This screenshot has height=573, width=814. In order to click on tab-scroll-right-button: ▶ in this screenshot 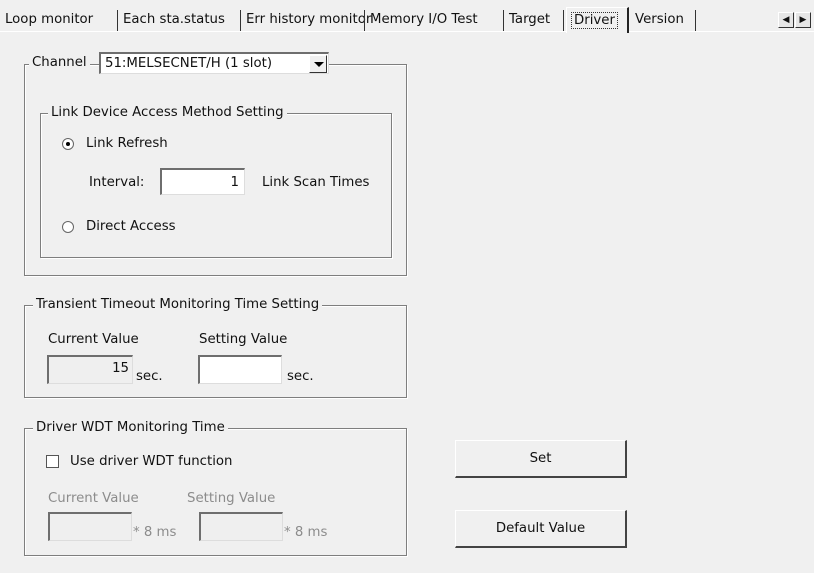, I will do `click(803, 20)`.